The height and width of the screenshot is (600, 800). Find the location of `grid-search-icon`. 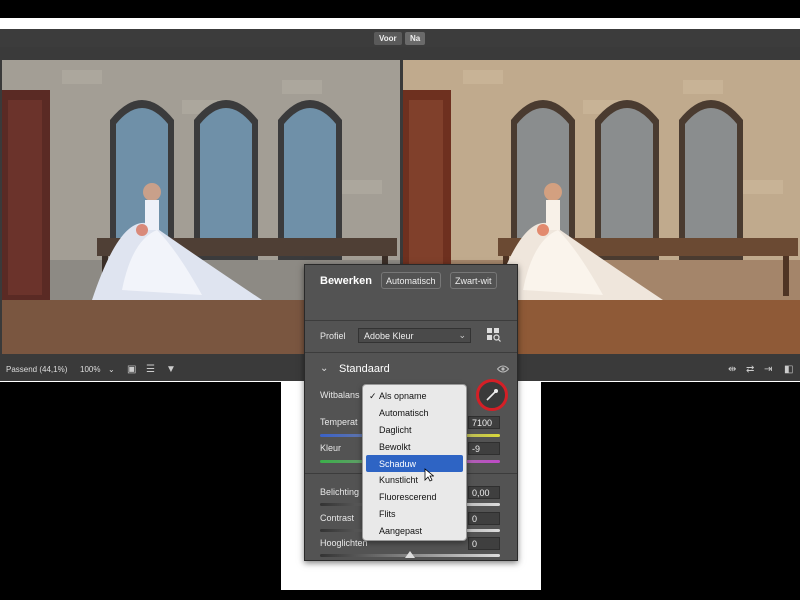

grid-search-icon is located at coordinates (494, 335).